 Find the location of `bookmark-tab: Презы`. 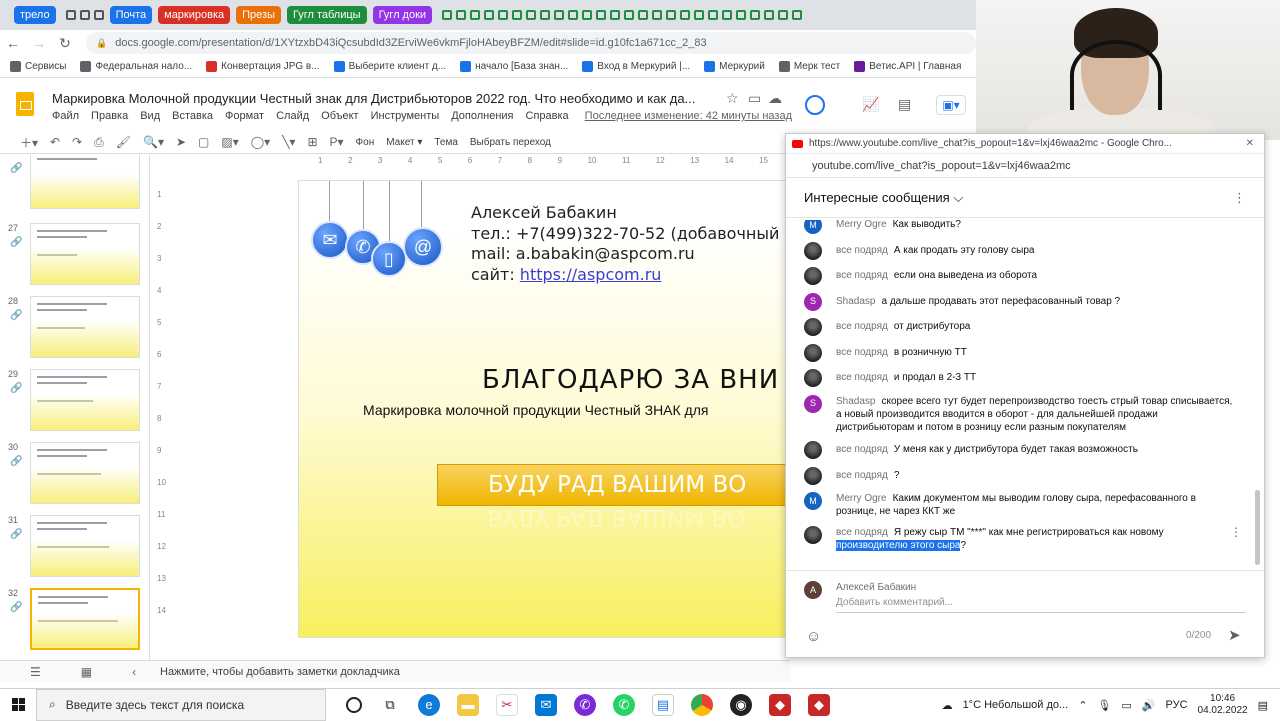

bookmark-tab: Презы is located at coordinates (258, 15).